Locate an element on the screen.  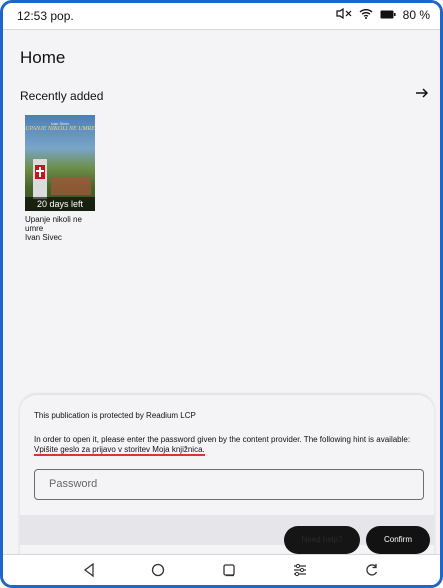
password-input is located at coordinates (229, 484).